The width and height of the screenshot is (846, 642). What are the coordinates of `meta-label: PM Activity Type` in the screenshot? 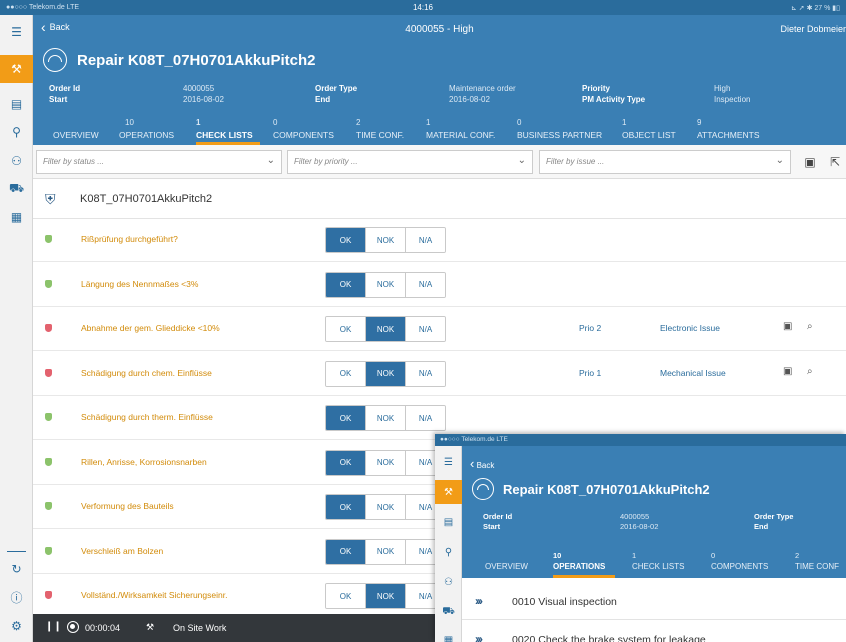 It's located at (614, 99).